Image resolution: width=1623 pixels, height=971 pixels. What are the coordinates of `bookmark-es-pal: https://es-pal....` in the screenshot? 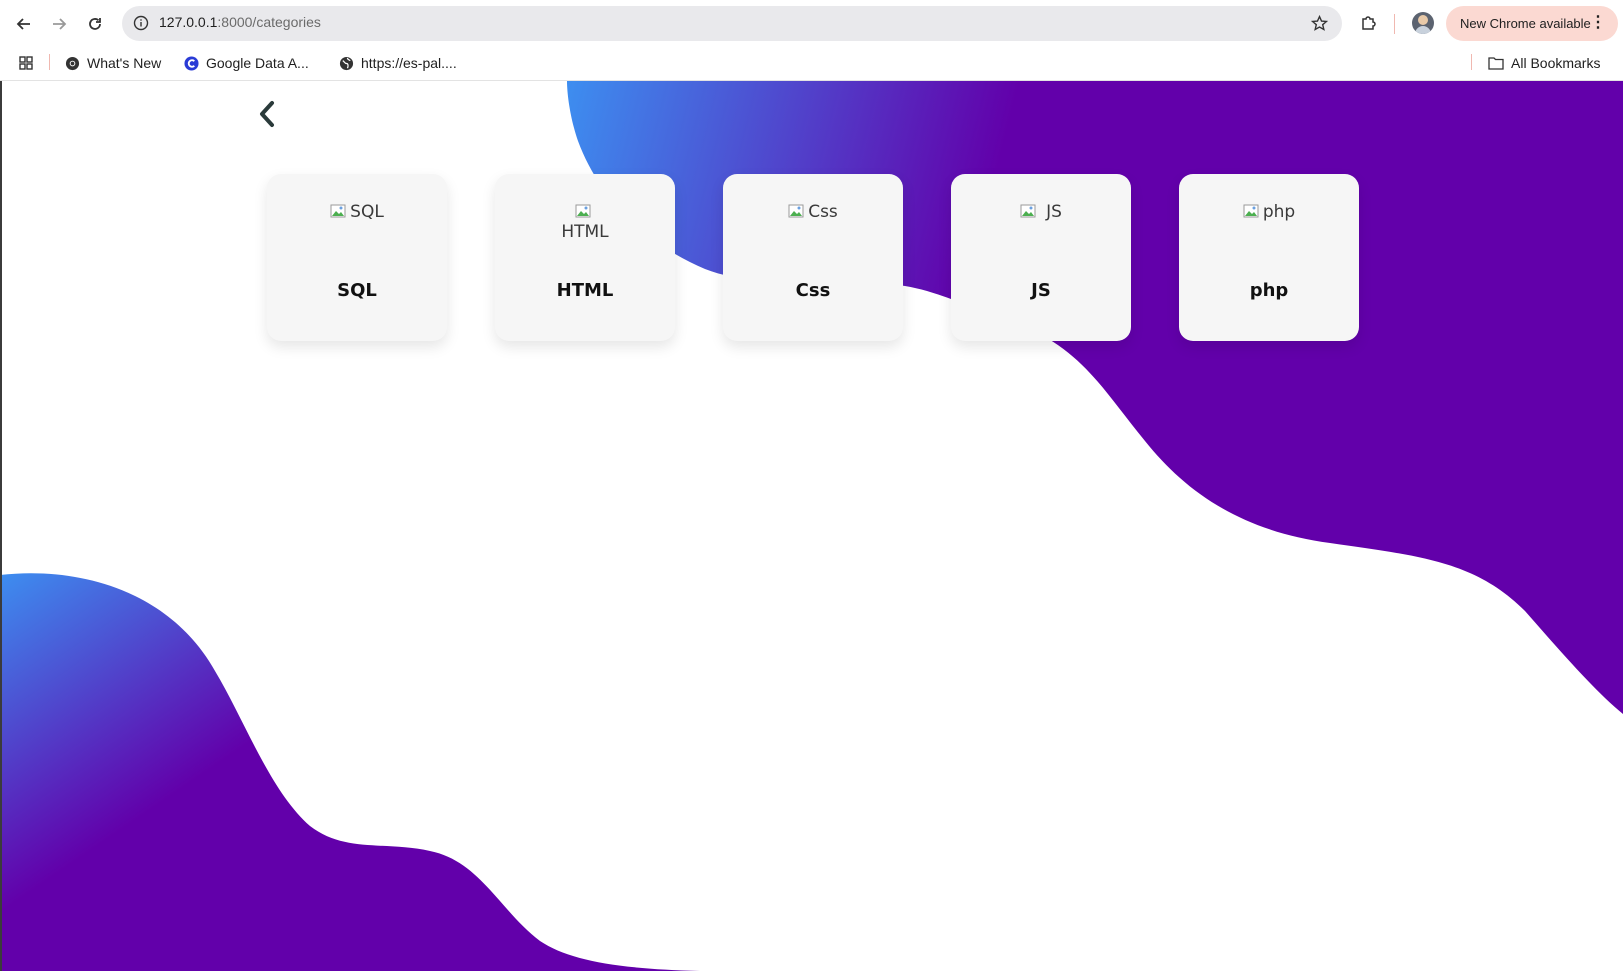 It's located at (397, 63).